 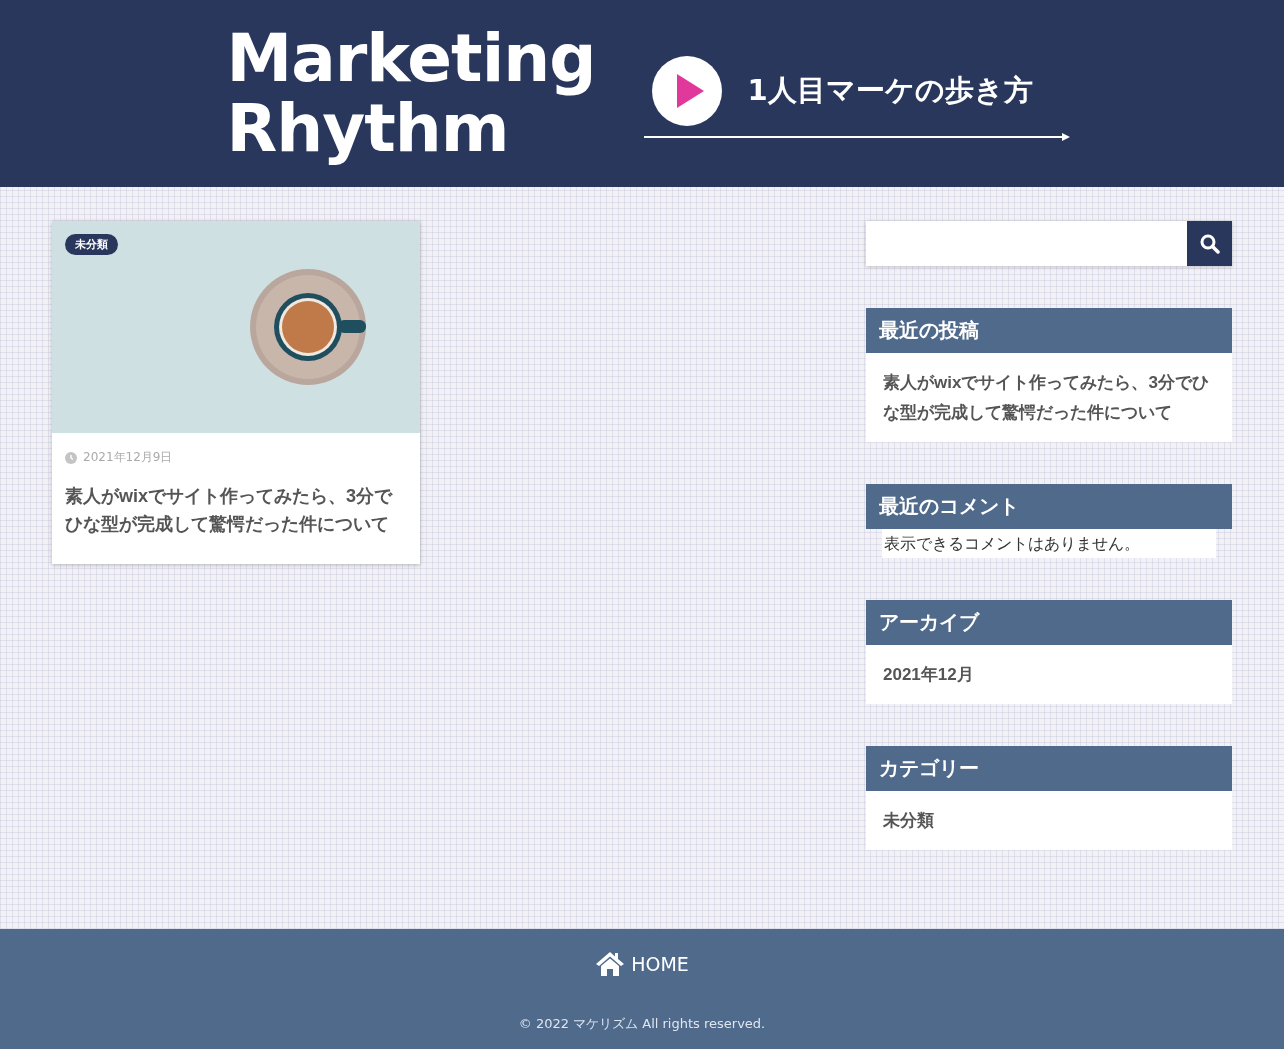 I want to click on notice-text: 表示できるコメントはありません。, so click(x=1049, y=543).